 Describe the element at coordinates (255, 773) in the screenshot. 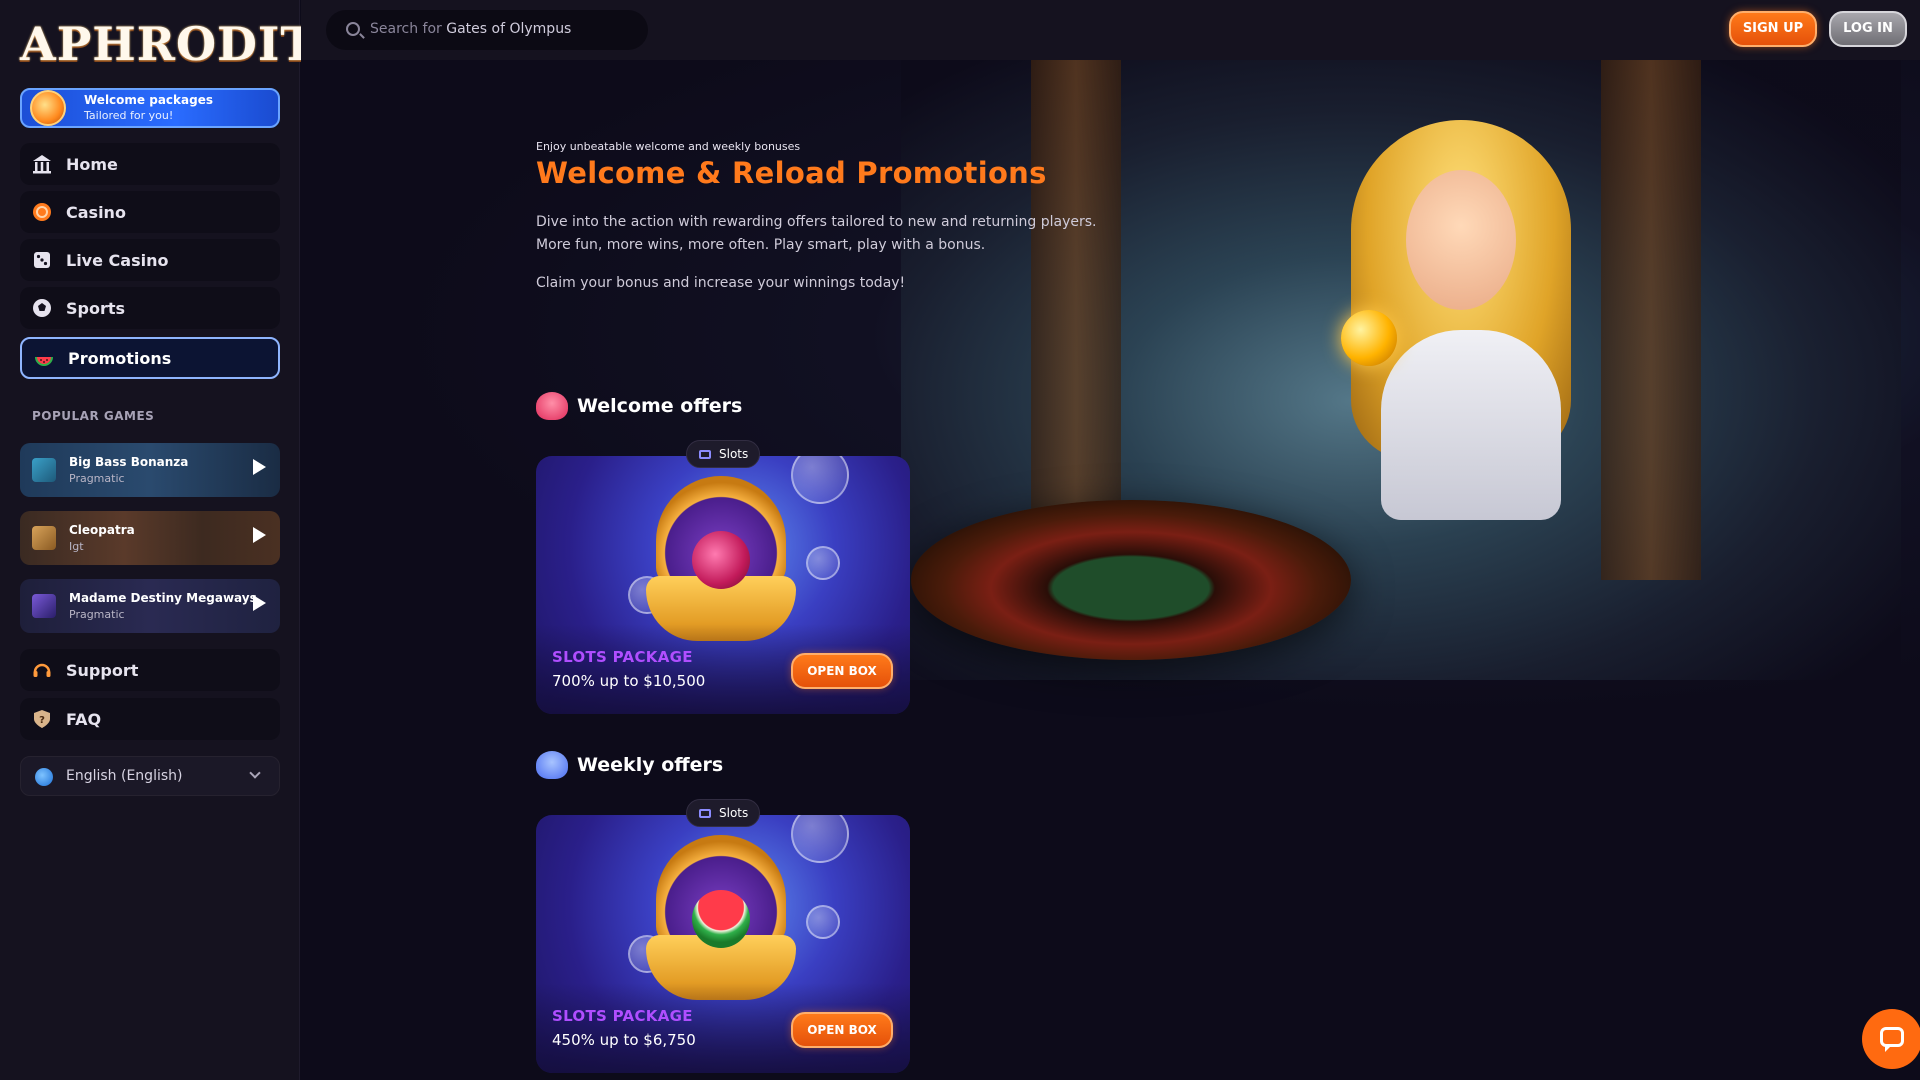

I see `chevron-down-icon` at that location.